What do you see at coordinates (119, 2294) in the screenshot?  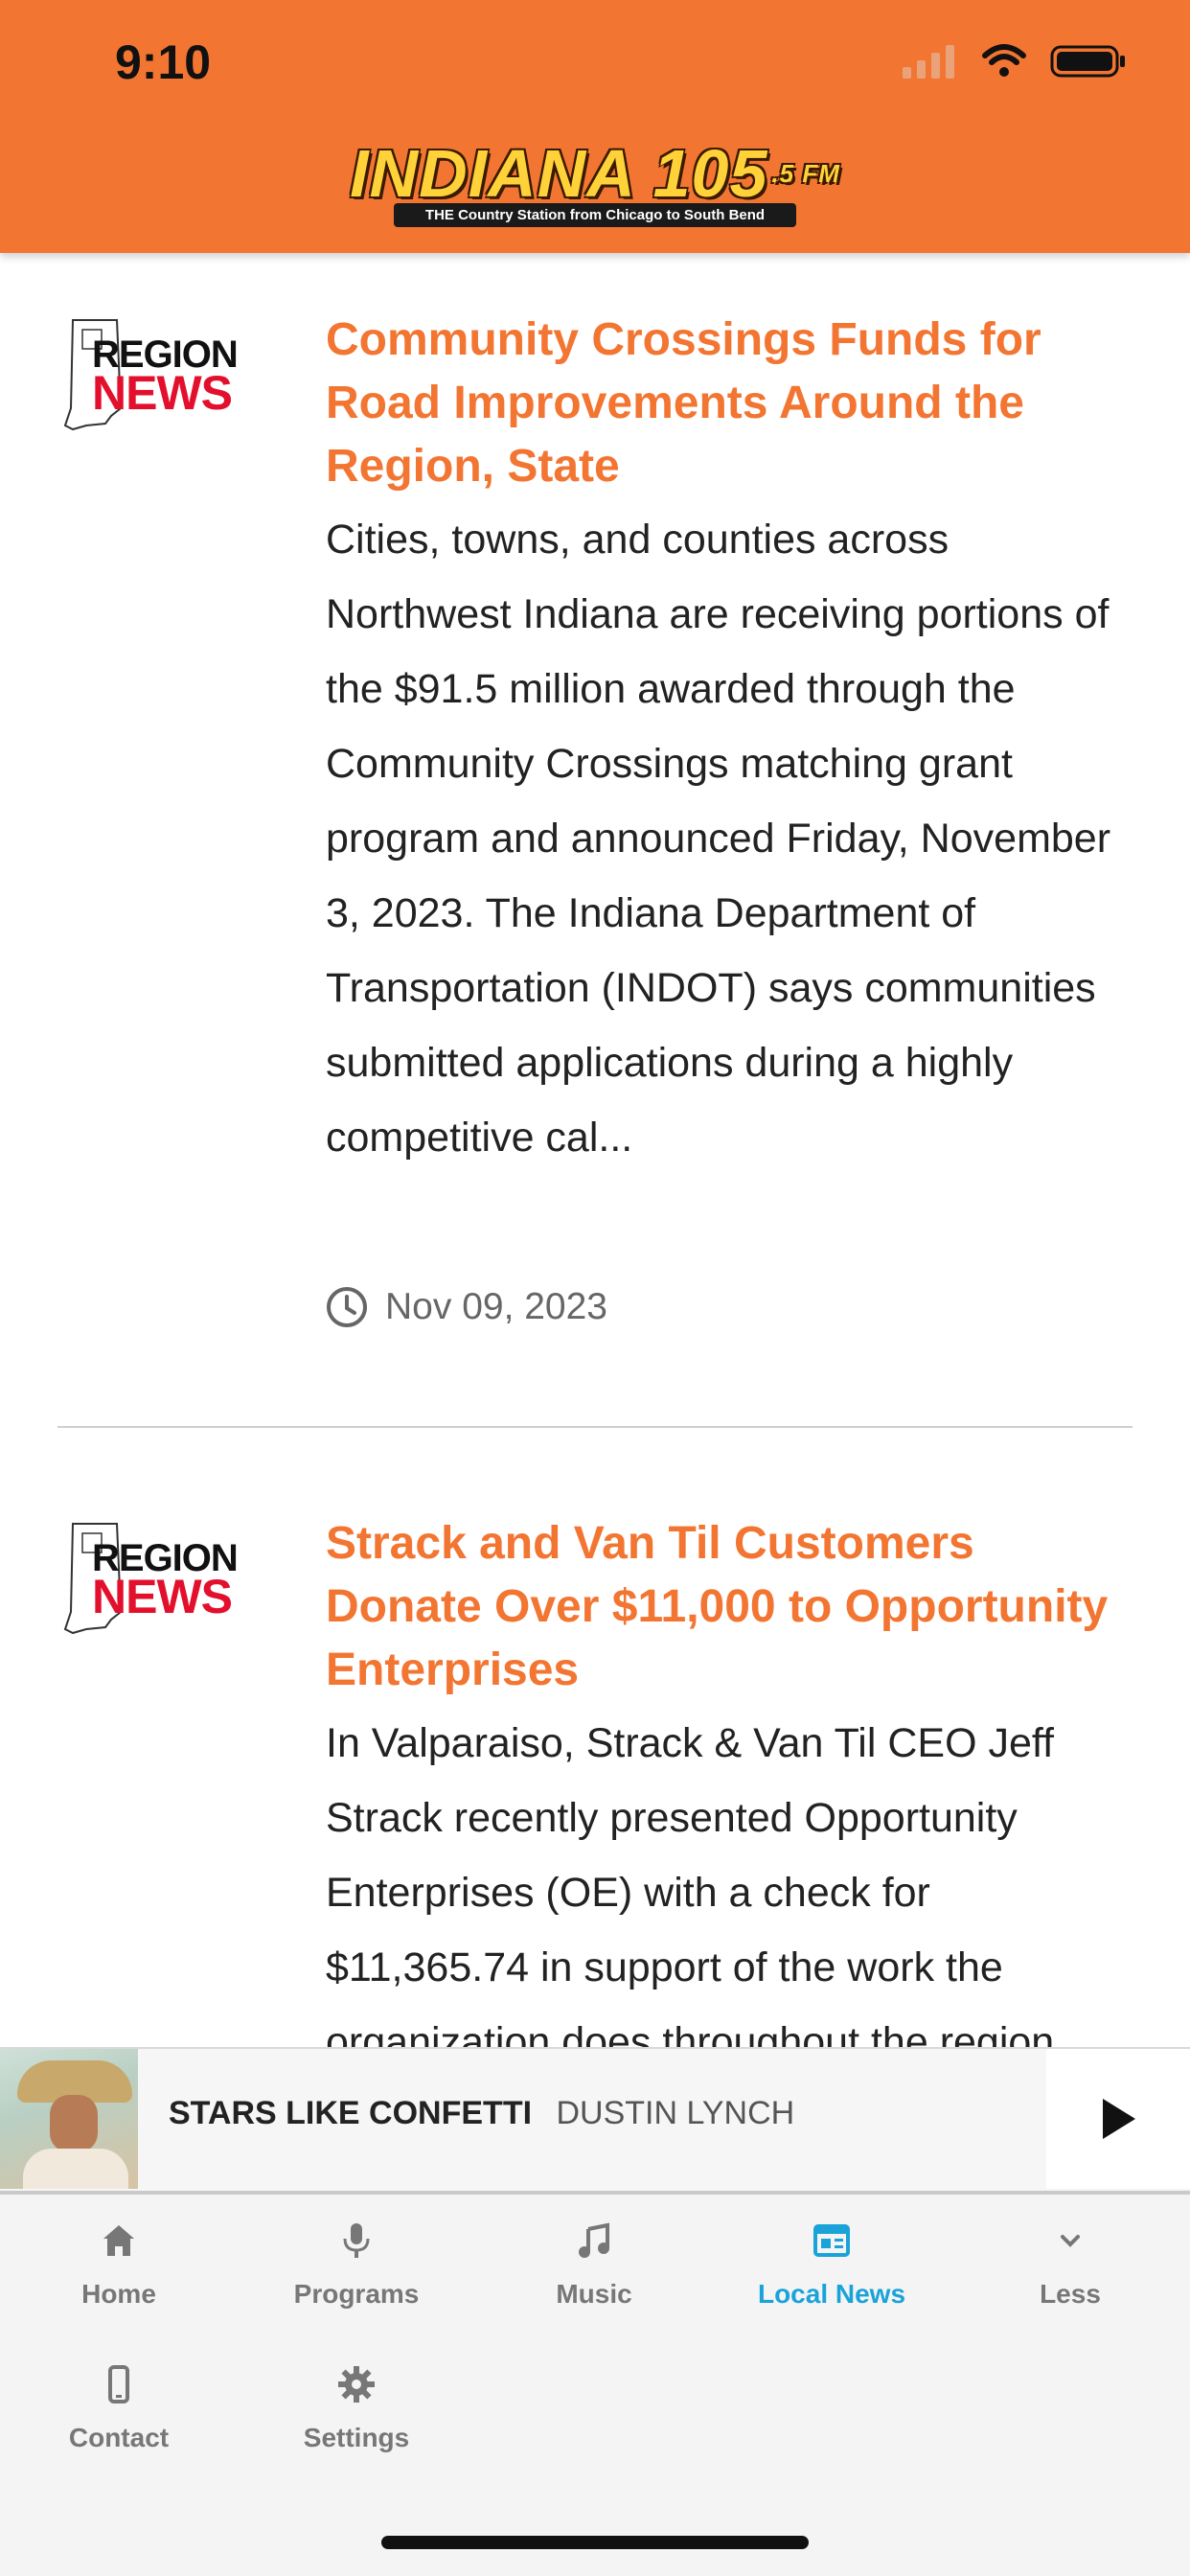 I see `tab-label: Home` at bounding box center [119, 2294].